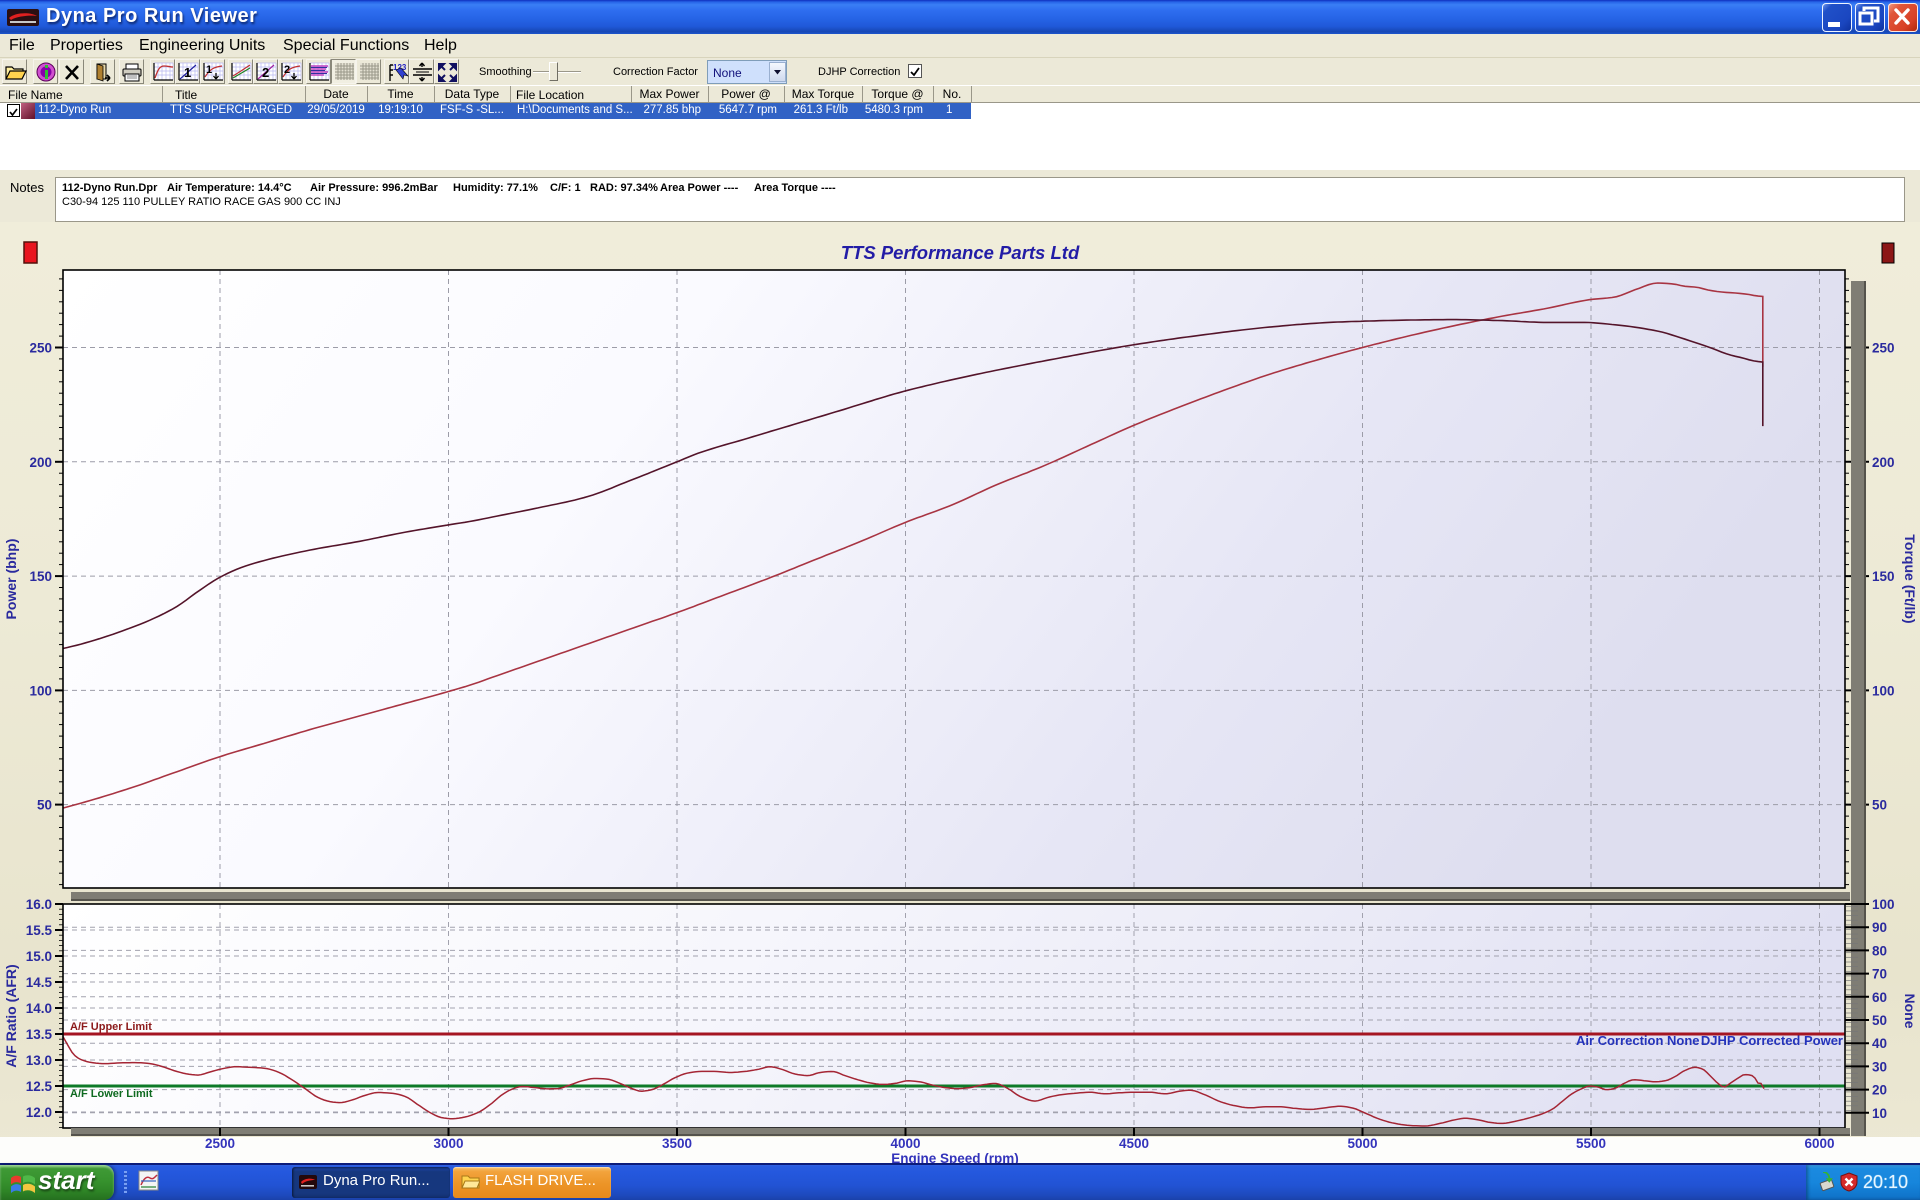  Describe the element at coordinates (111, 1094) in the screenshot. I see `svg-text: A/F Lower Limit` at that location.